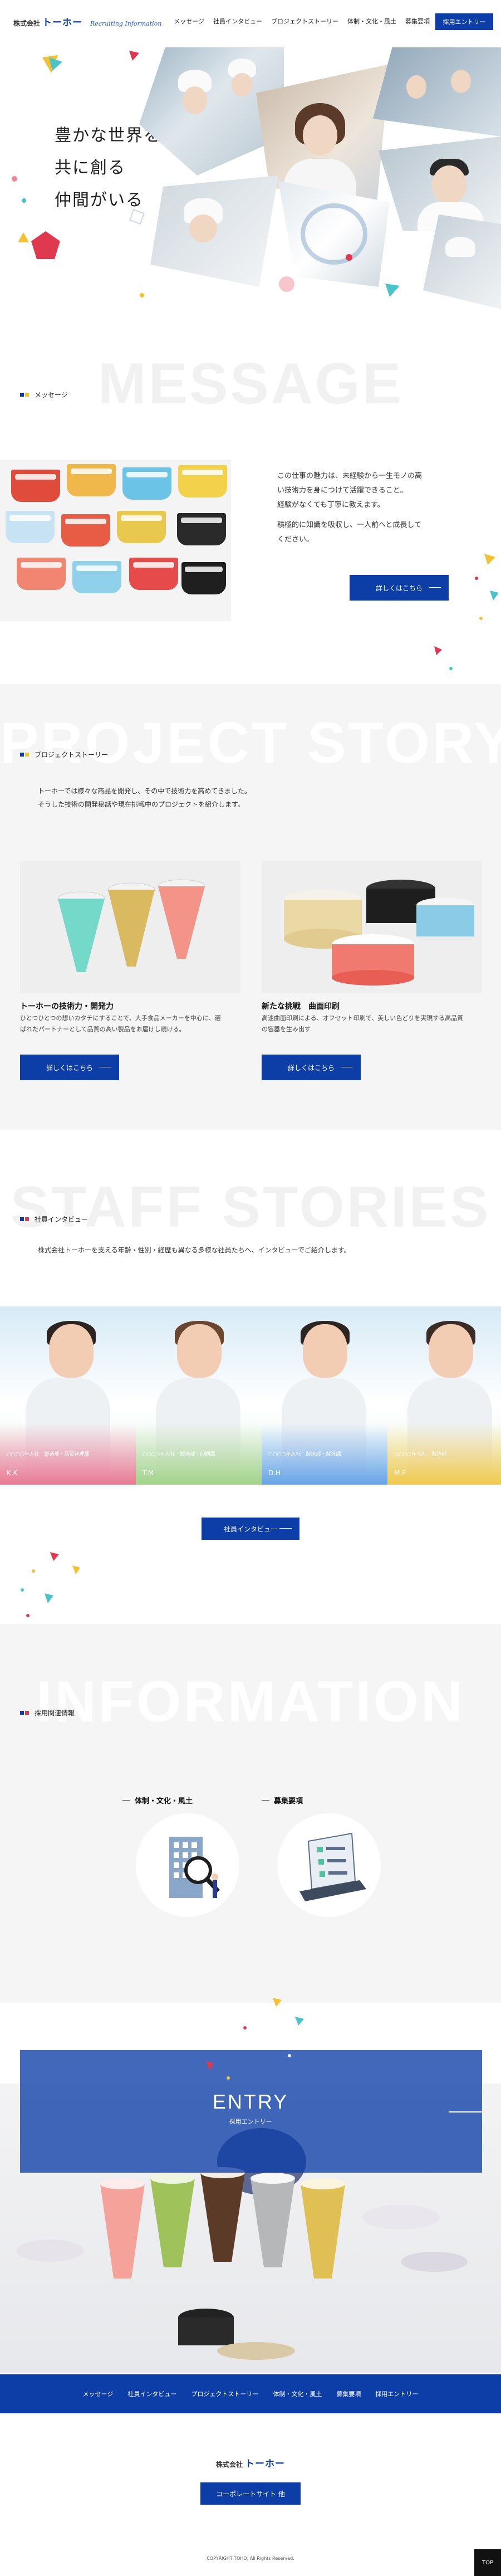 Image resolution: width=501 pixels, height=2576 pixels. I want to click on footer-nav-requirements: 募集要項, so click(348, 2393).